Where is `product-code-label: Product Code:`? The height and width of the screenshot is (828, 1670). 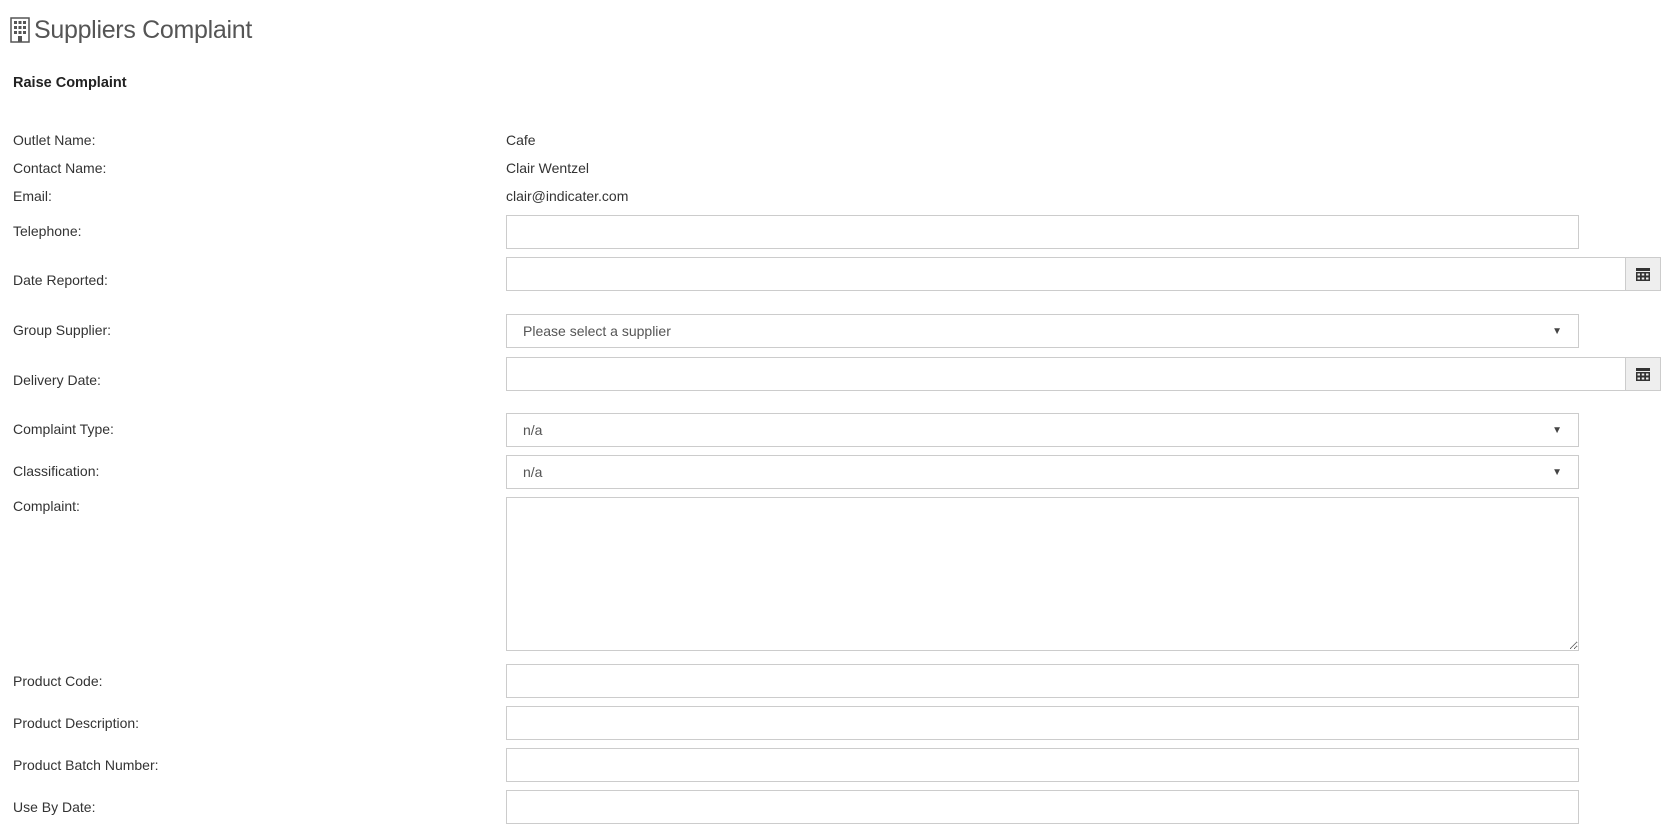
product-code-label: Product Code: is located at coordinates (58, 681).